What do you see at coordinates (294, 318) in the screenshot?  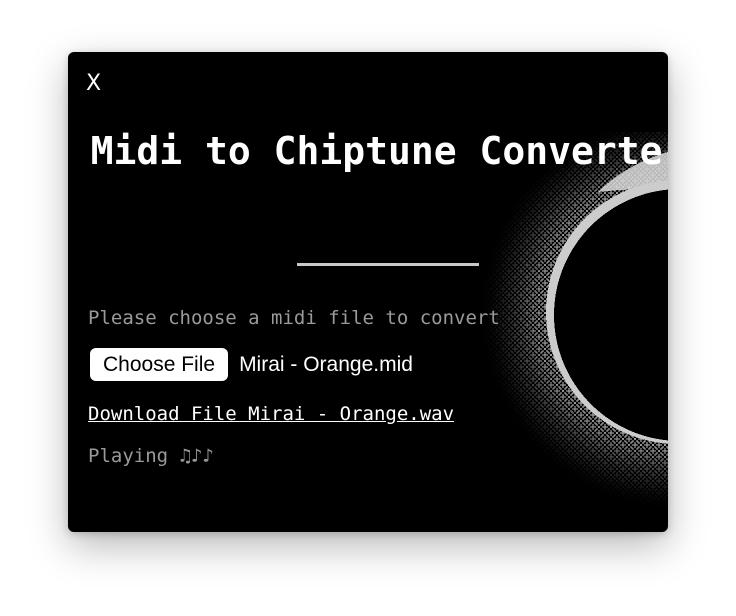 I see `instruction-text: Please choose a midi file to convert` at bounding box center [294, 318].